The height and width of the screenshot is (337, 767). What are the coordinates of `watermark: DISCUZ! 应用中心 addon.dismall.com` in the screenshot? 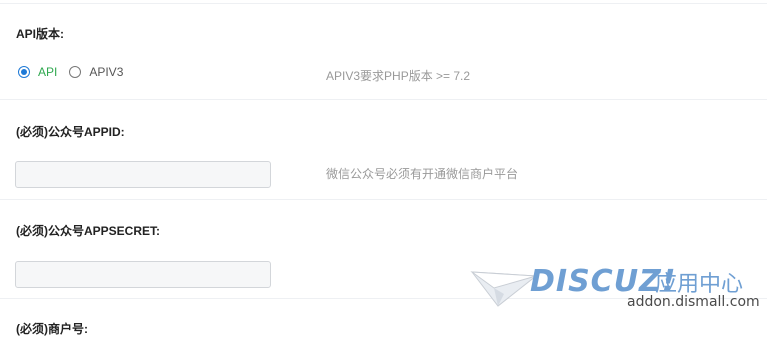 It's located at (615, 292).